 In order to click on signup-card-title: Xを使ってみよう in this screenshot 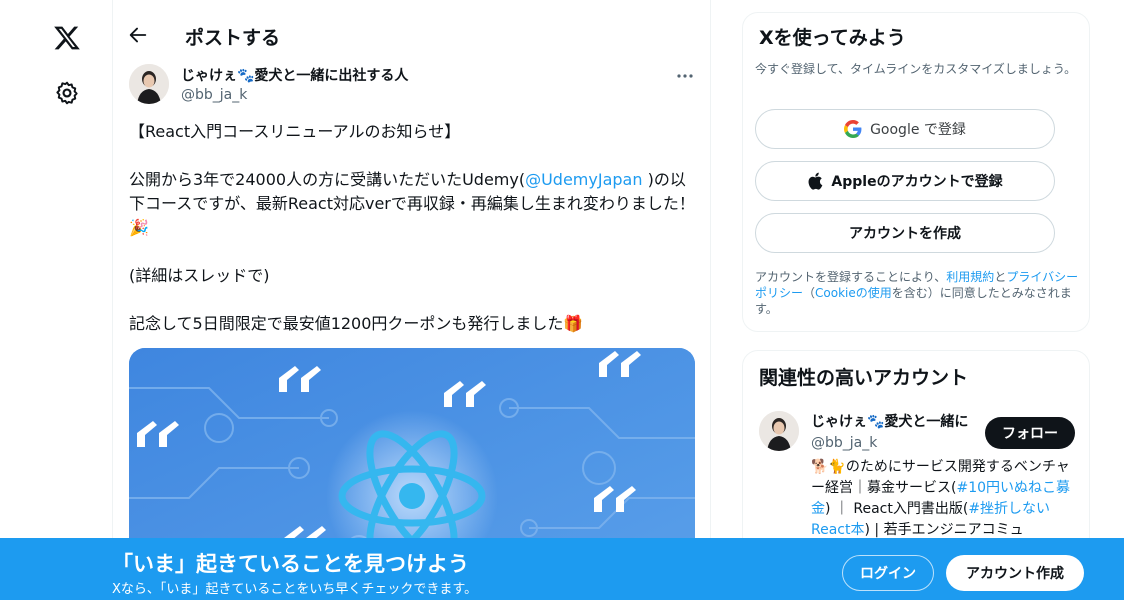, I will do `click(832, 38)`.